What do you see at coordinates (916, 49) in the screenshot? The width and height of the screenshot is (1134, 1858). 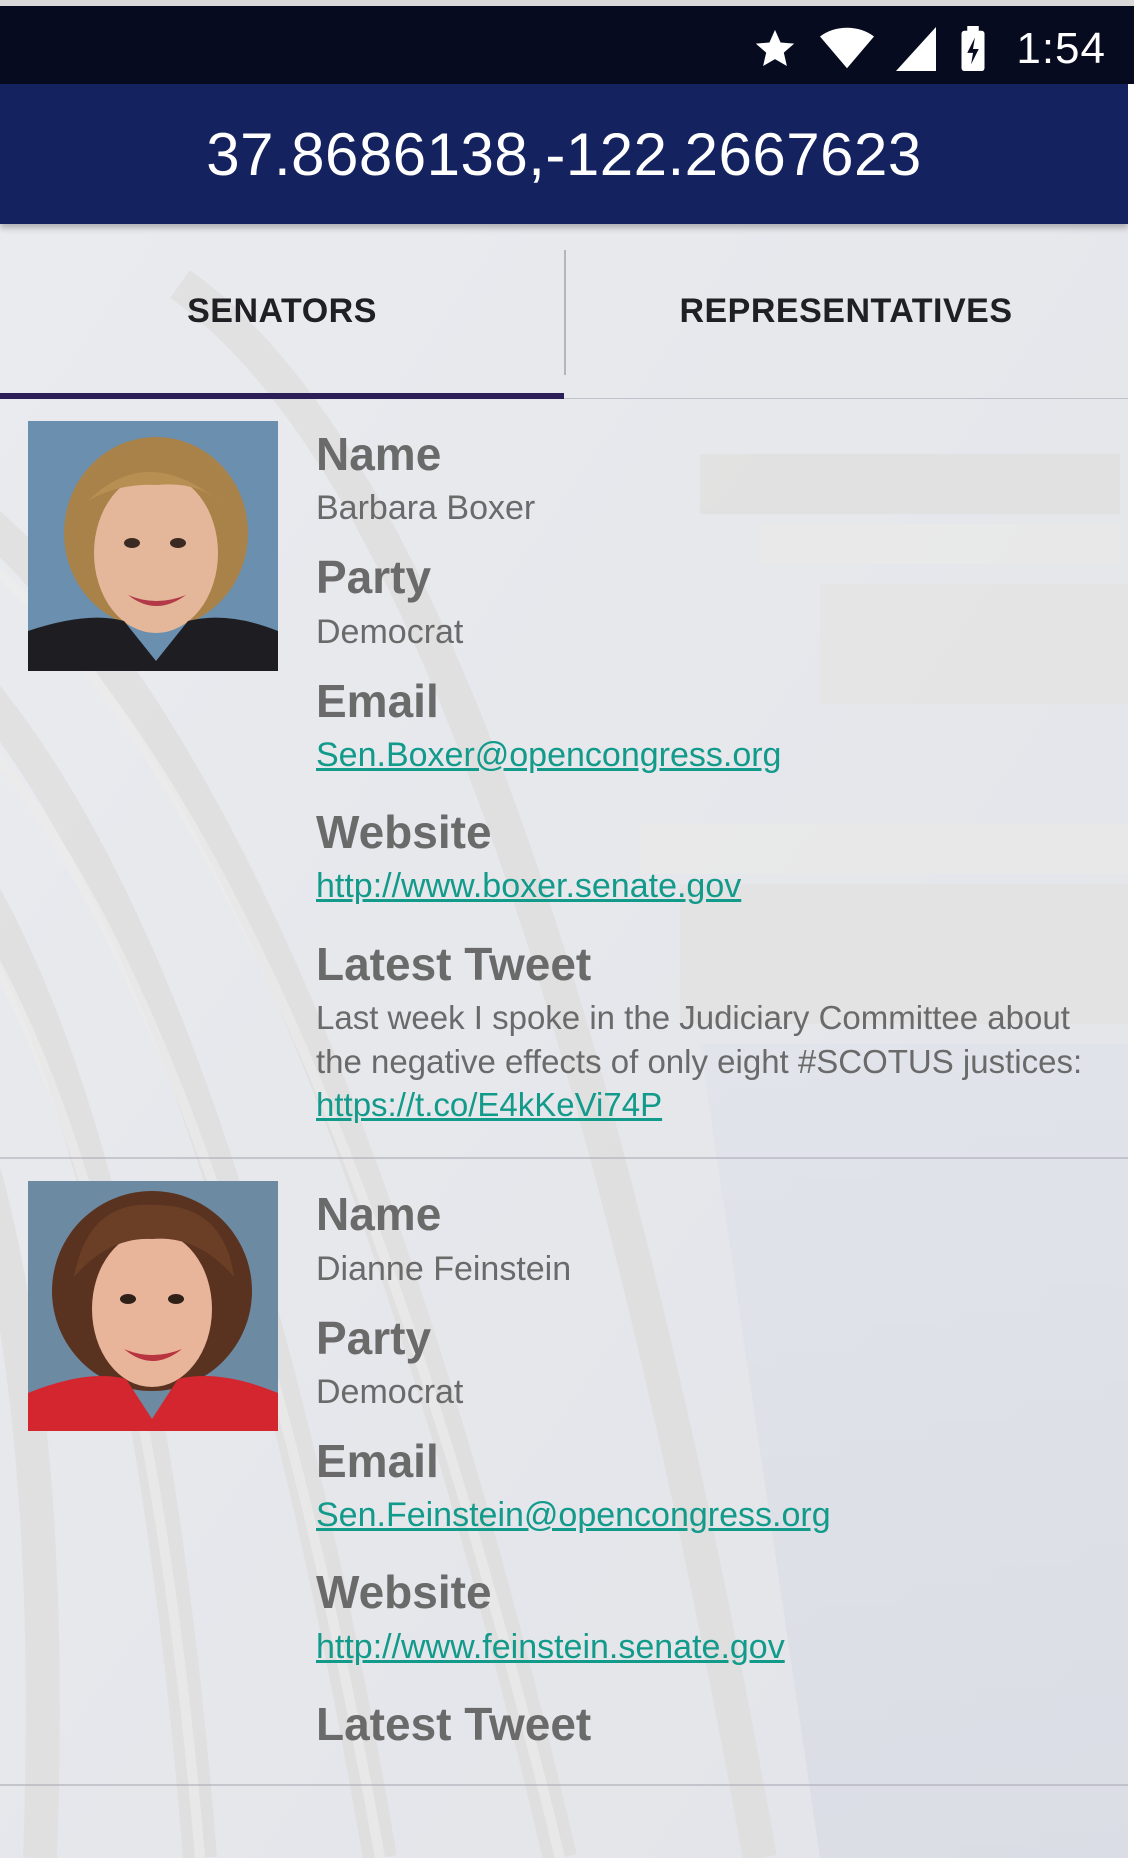 I see `cell-signal-icon` at bounding box center [916, 49].